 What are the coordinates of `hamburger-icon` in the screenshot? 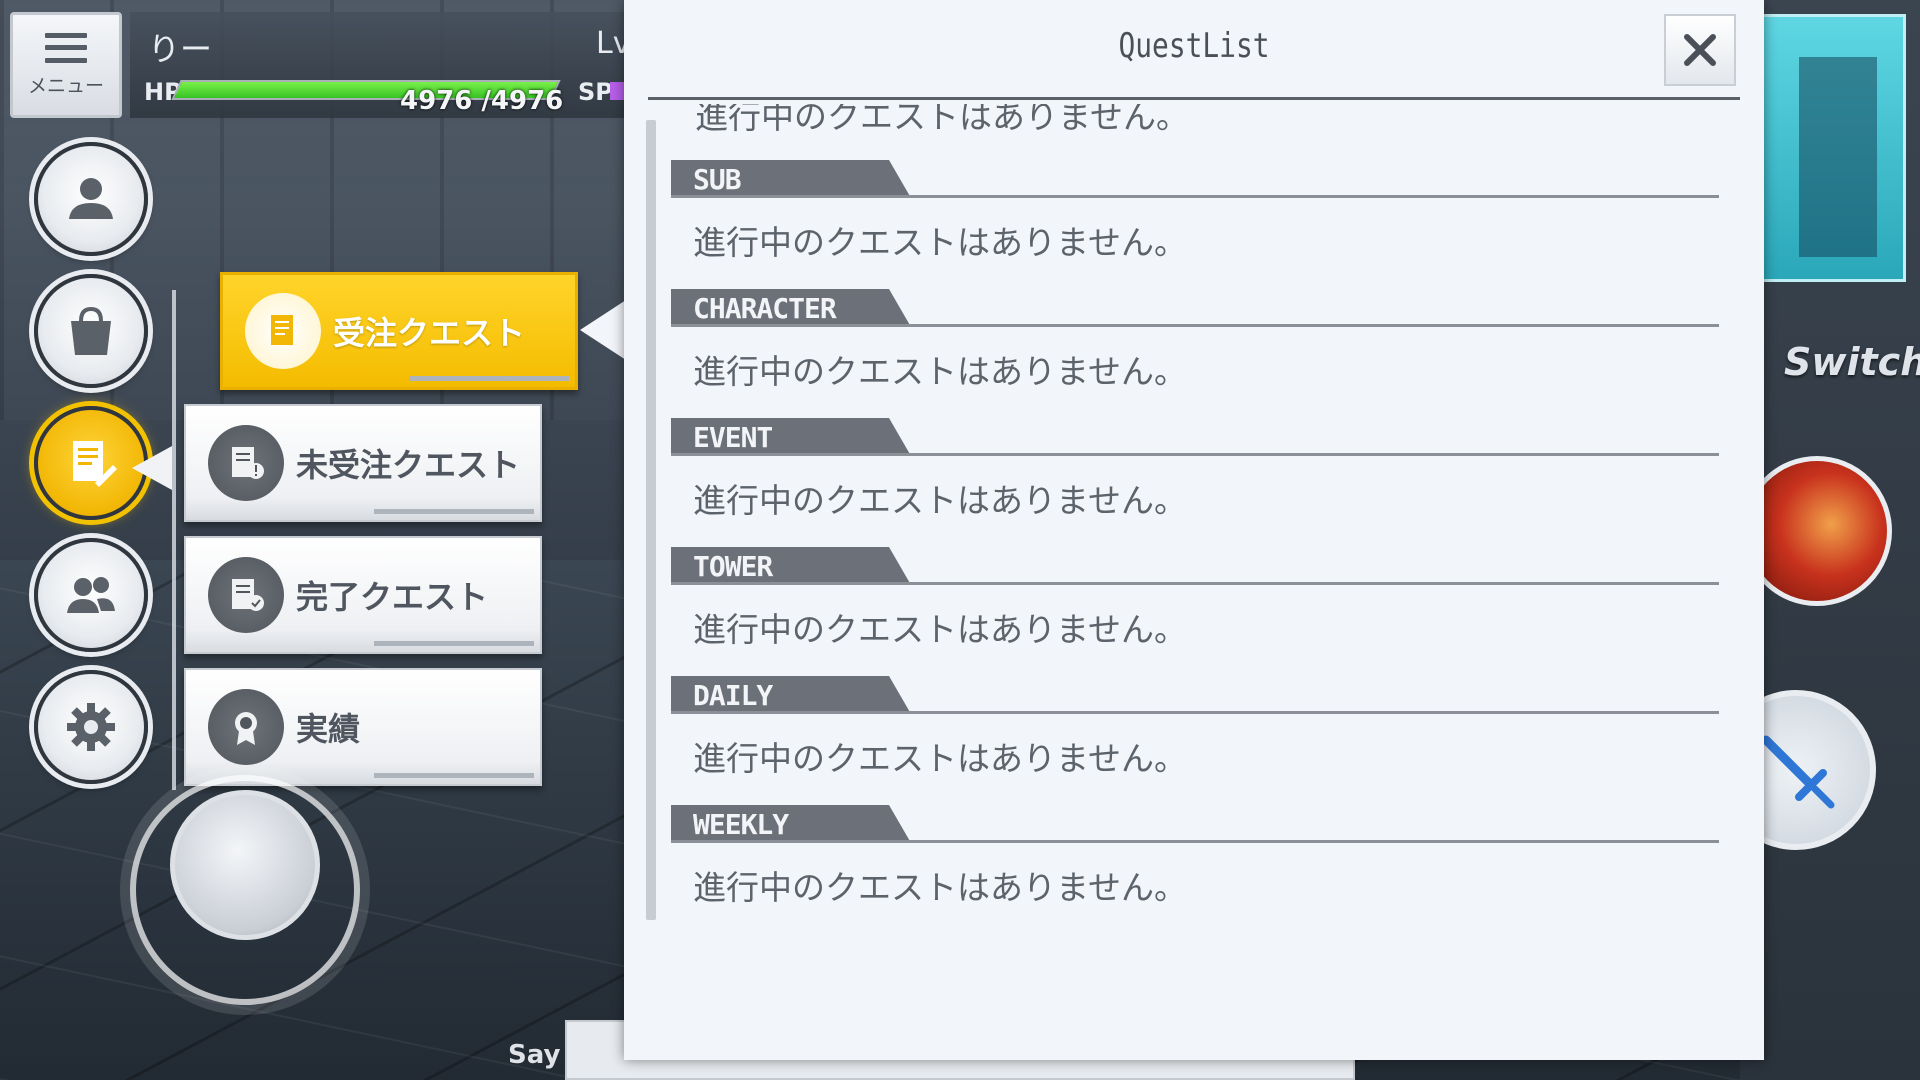 It's located at (66, 47).